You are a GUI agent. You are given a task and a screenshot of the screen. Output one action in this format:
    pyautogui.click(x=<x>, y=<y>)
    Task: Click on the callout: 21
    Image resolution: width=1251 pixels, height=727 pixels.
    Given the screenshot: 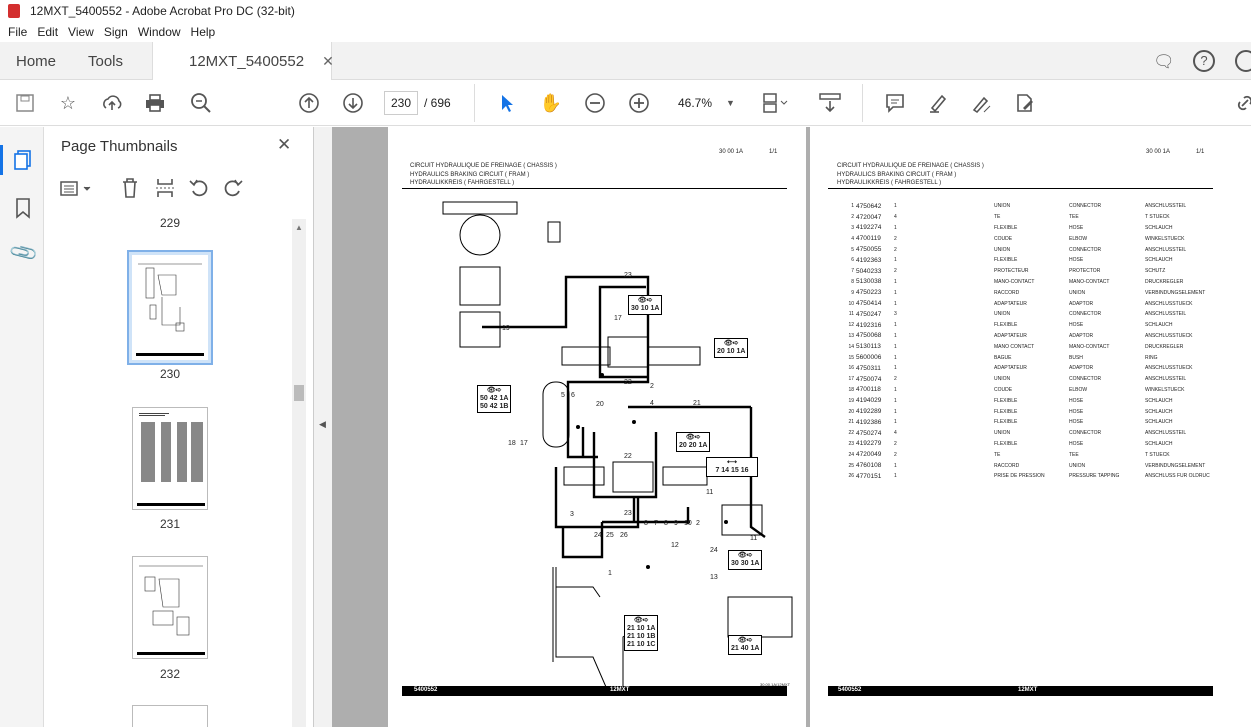 What is the action you would take?
    pyautogui.click(x=697, y=403)
    